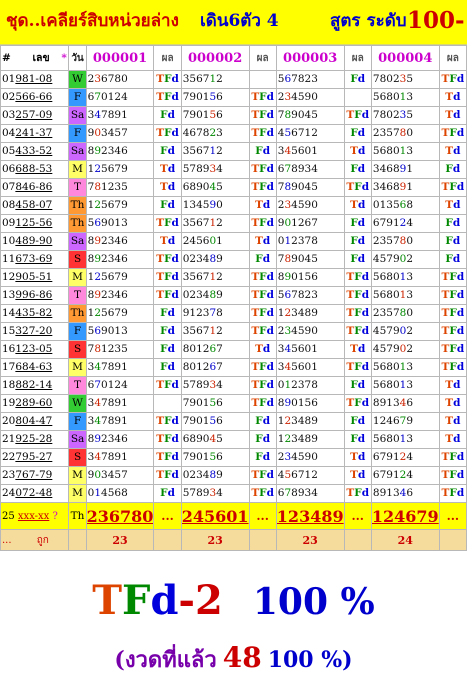 This screenshot has width=467, height=688. Describe the element at coordinates (310, 133) in the screenshot. I see `row-value-3: 456712` at that location.